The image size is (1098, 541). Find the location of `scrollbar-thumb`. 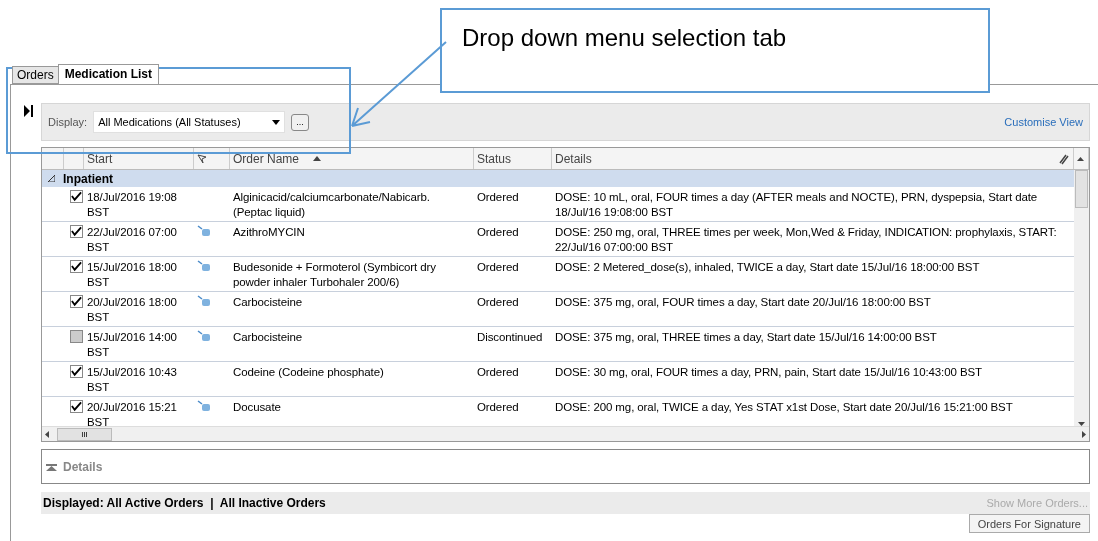

scrollbar-thumb is located at coordinates (1081, 189).